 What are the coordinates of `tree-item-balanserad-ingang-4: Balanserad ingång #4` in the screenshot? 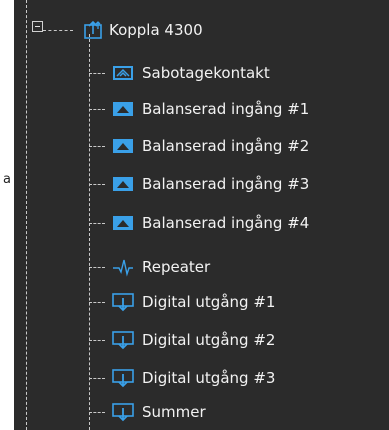 It's located at (201, 223).